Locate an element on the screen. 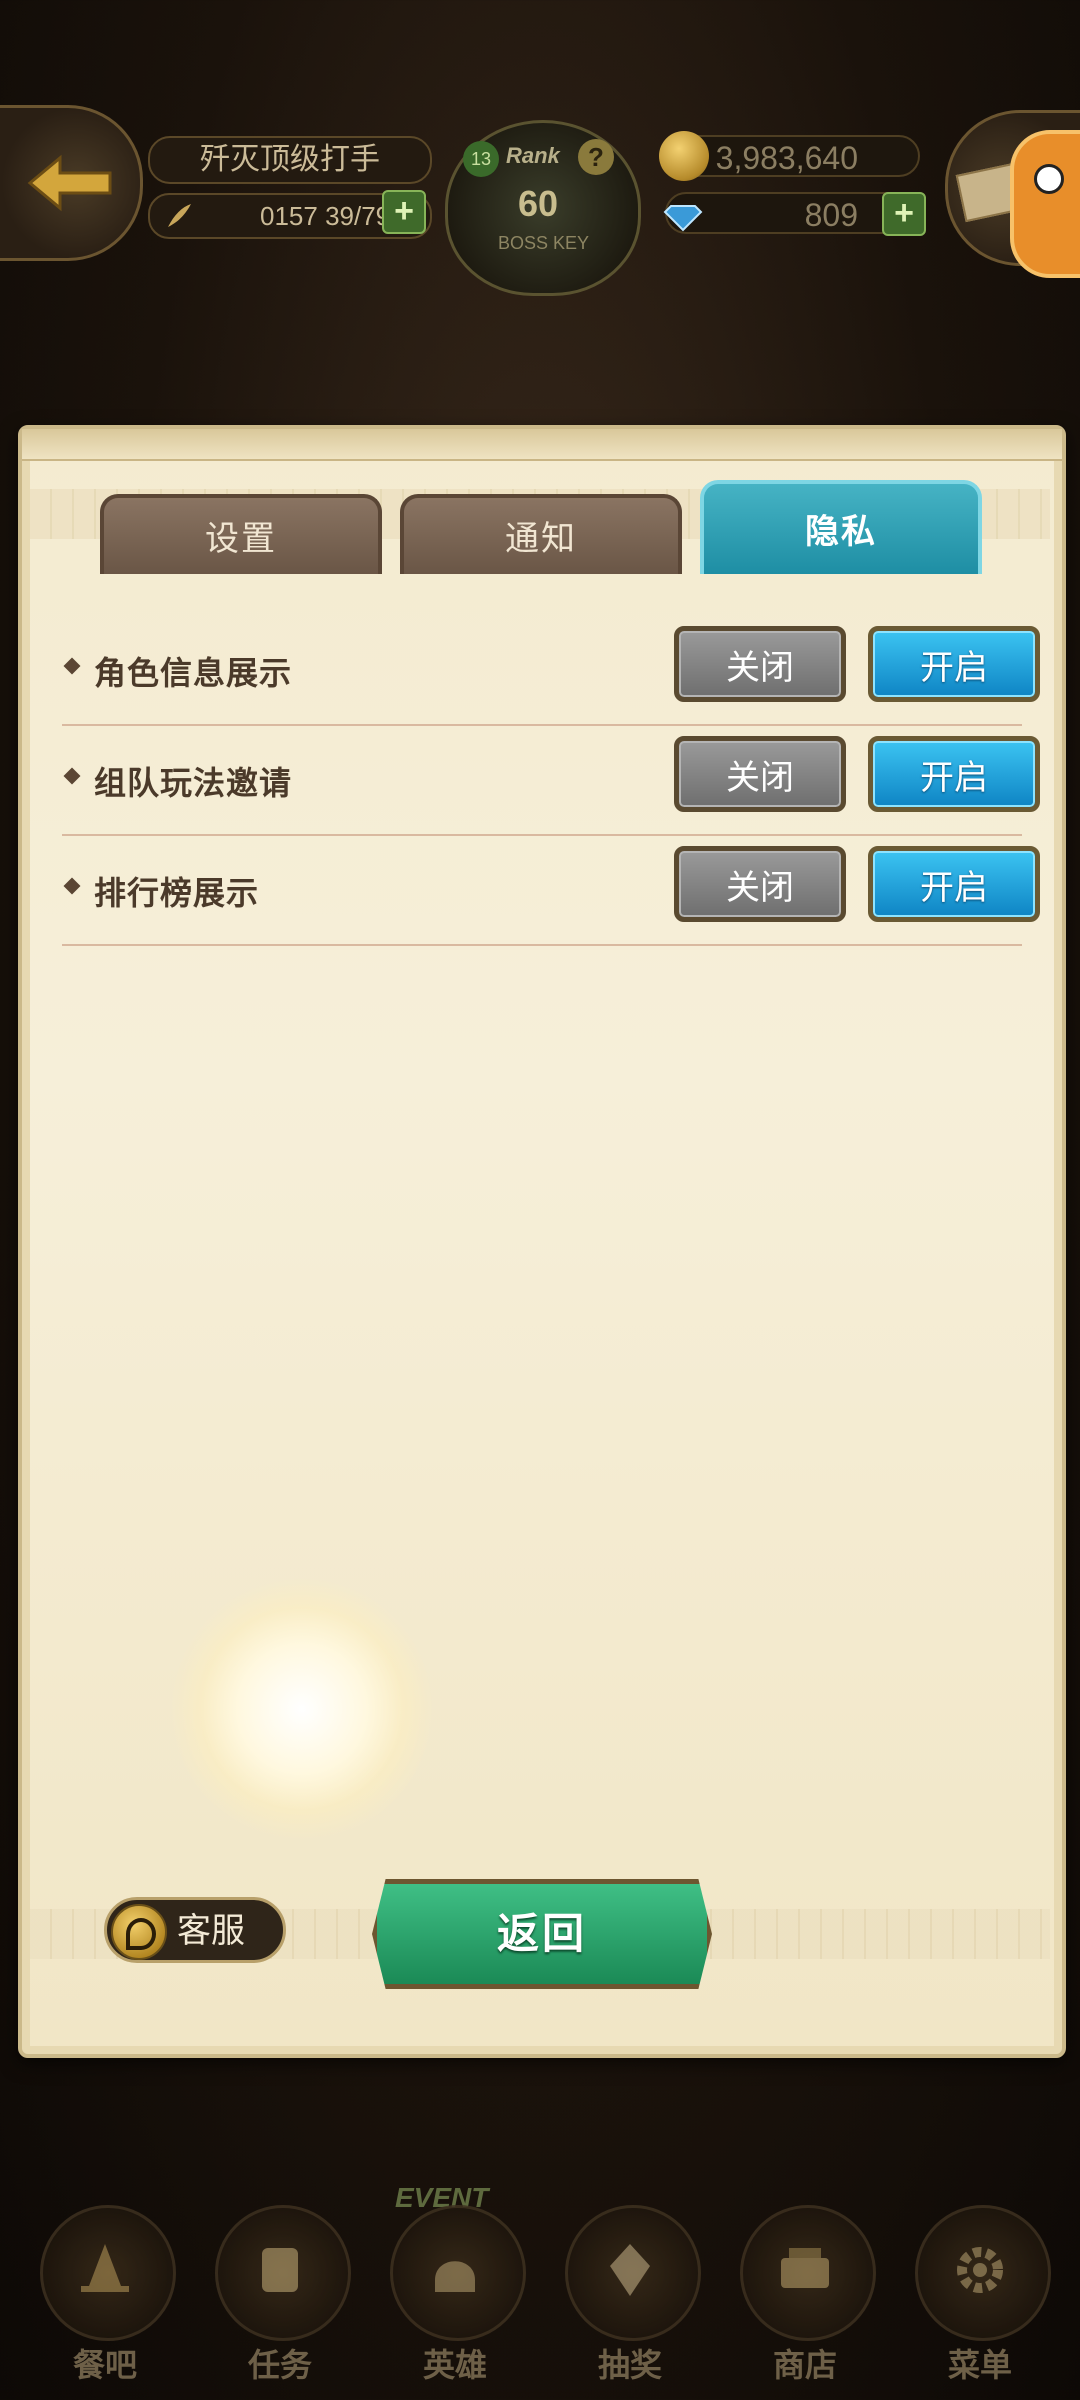  gear-icon is located at coordinates (980, 2270).